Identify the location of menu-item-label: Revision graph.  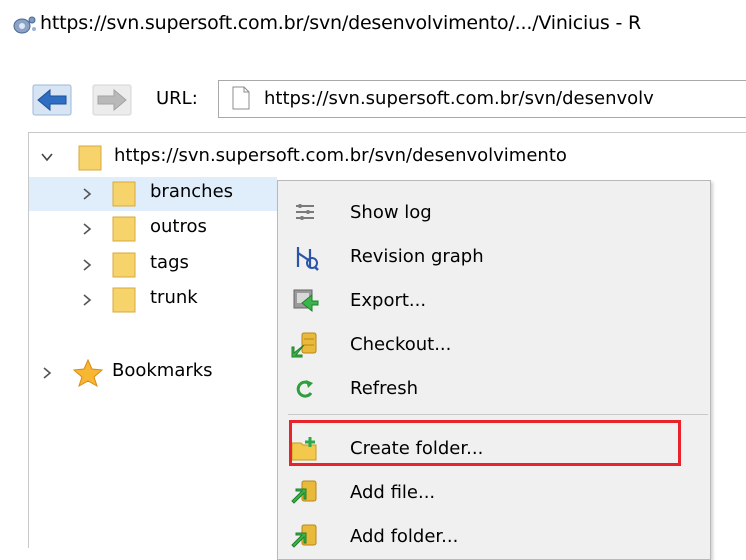
(417, 256).